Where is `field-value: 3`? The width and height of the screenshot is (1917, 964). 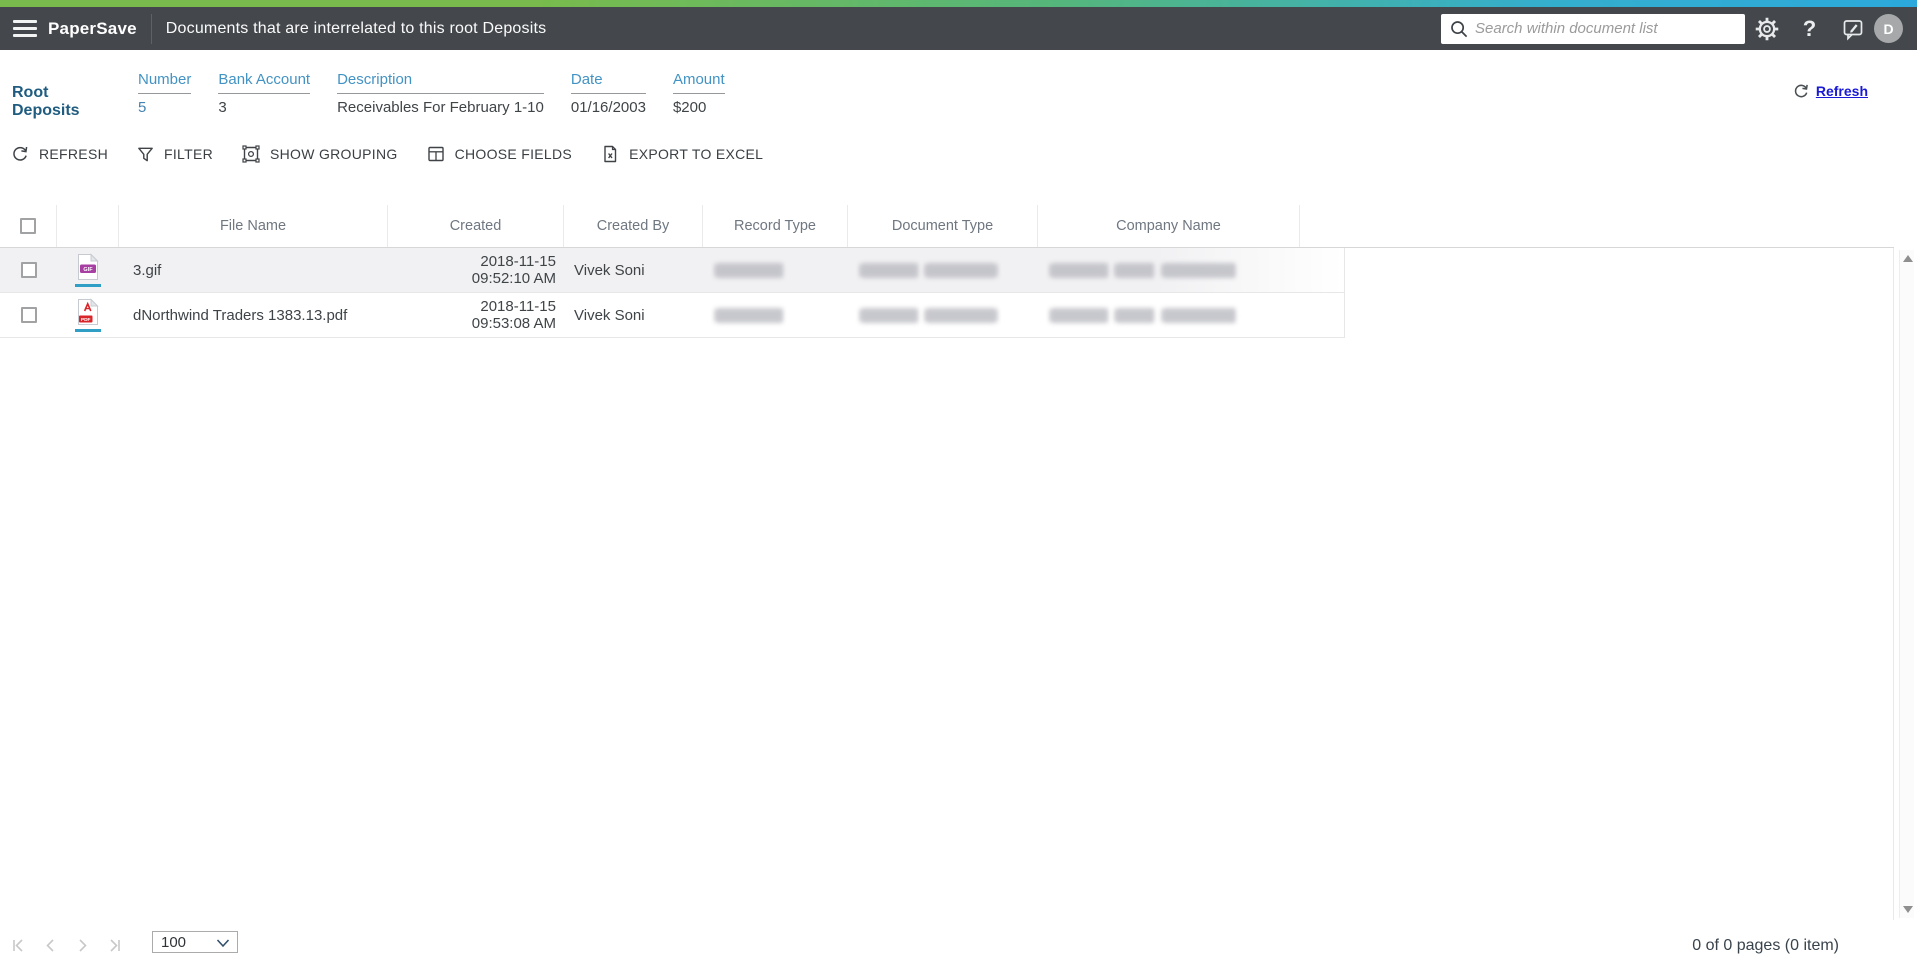 field-value: 3 is located at coordinates (222, 107).